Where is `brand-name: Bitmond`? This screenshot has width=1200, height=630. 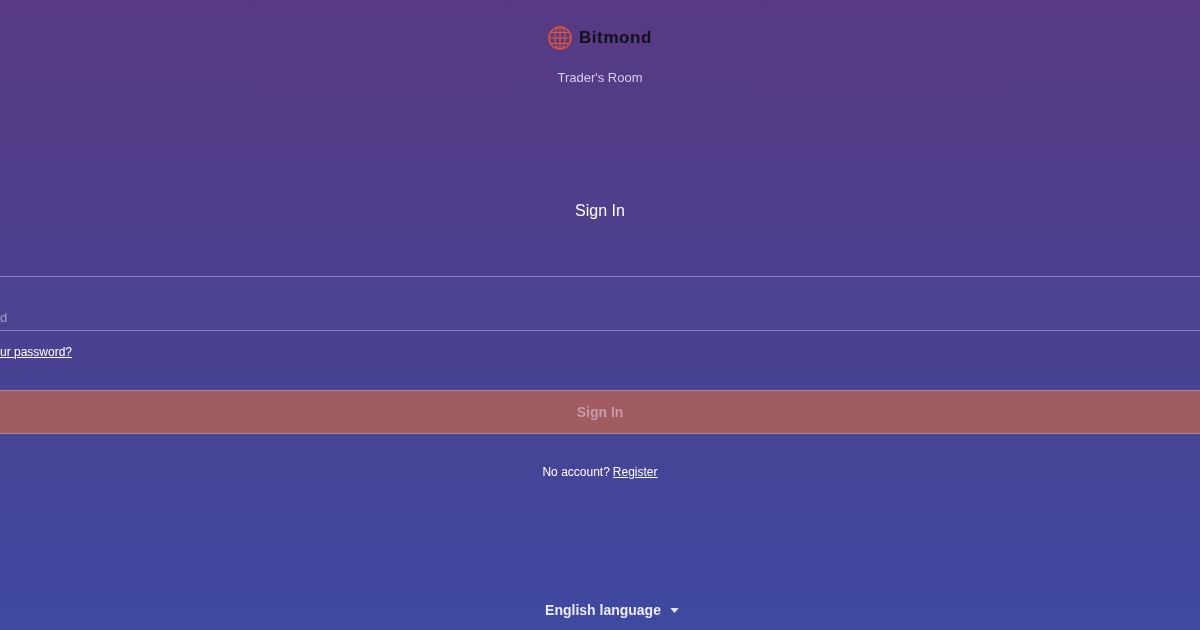
brand-name: Bitmond is located at coordinates (615, 38).